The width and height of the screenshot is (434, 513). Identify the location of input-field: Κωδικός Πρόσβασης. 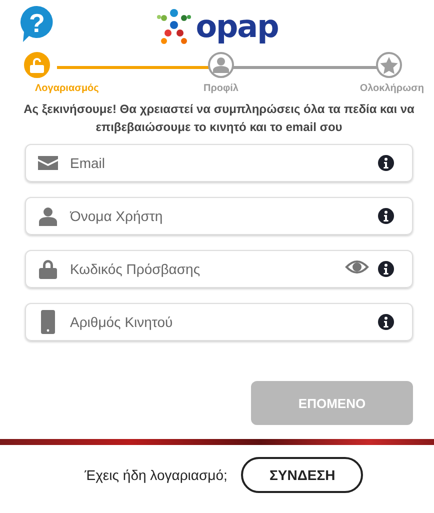
(219, 269).